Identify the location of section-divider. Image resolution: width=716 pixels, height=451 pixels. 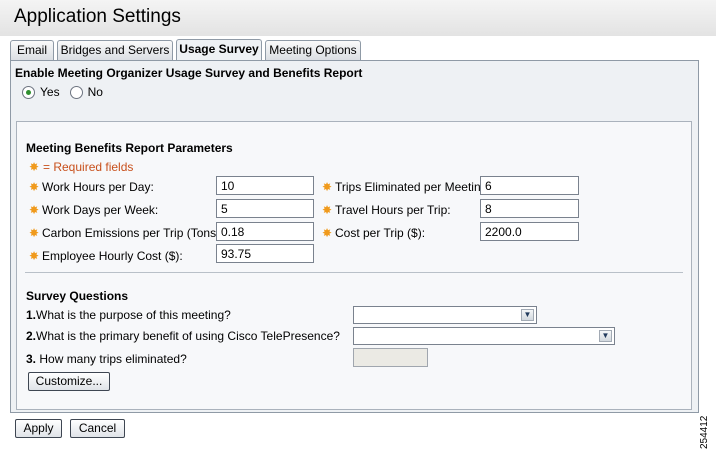
(354, 272).